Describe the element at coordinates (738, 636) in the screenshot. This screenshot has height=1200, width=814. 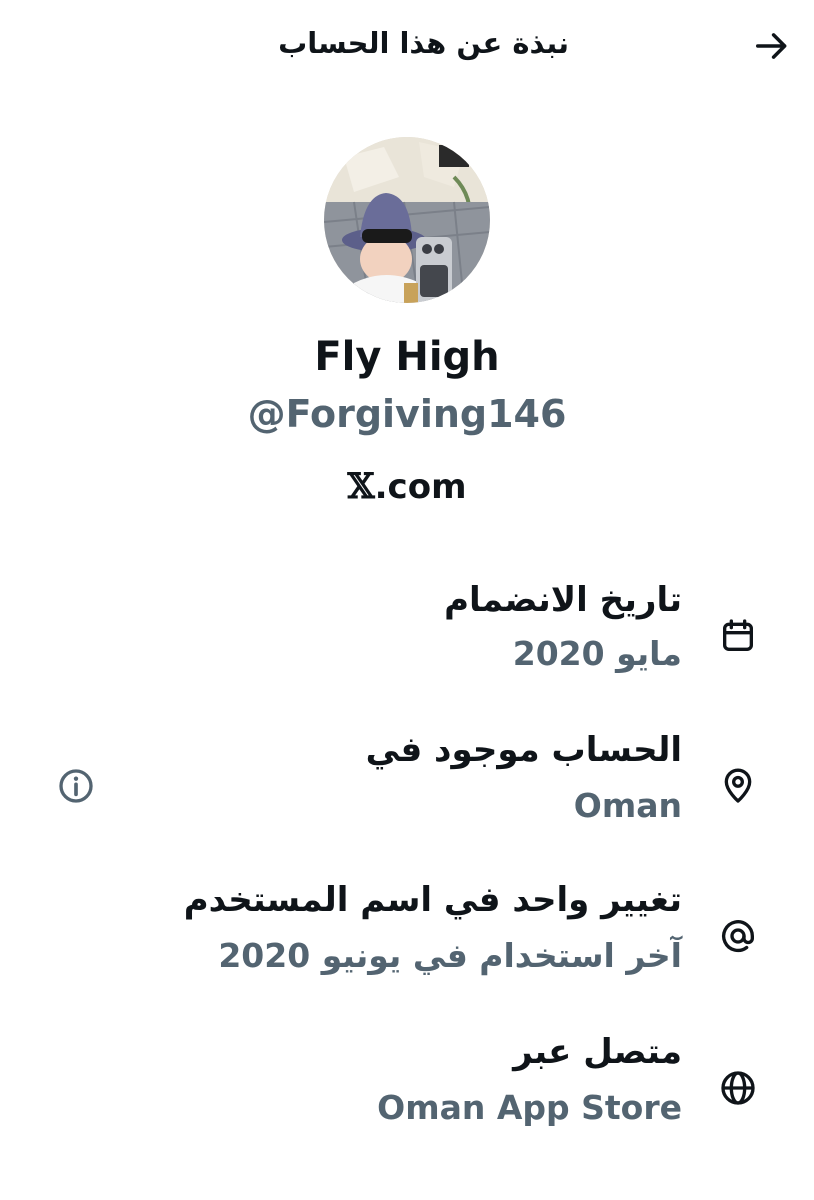
I see `calendar-icon` at that location.